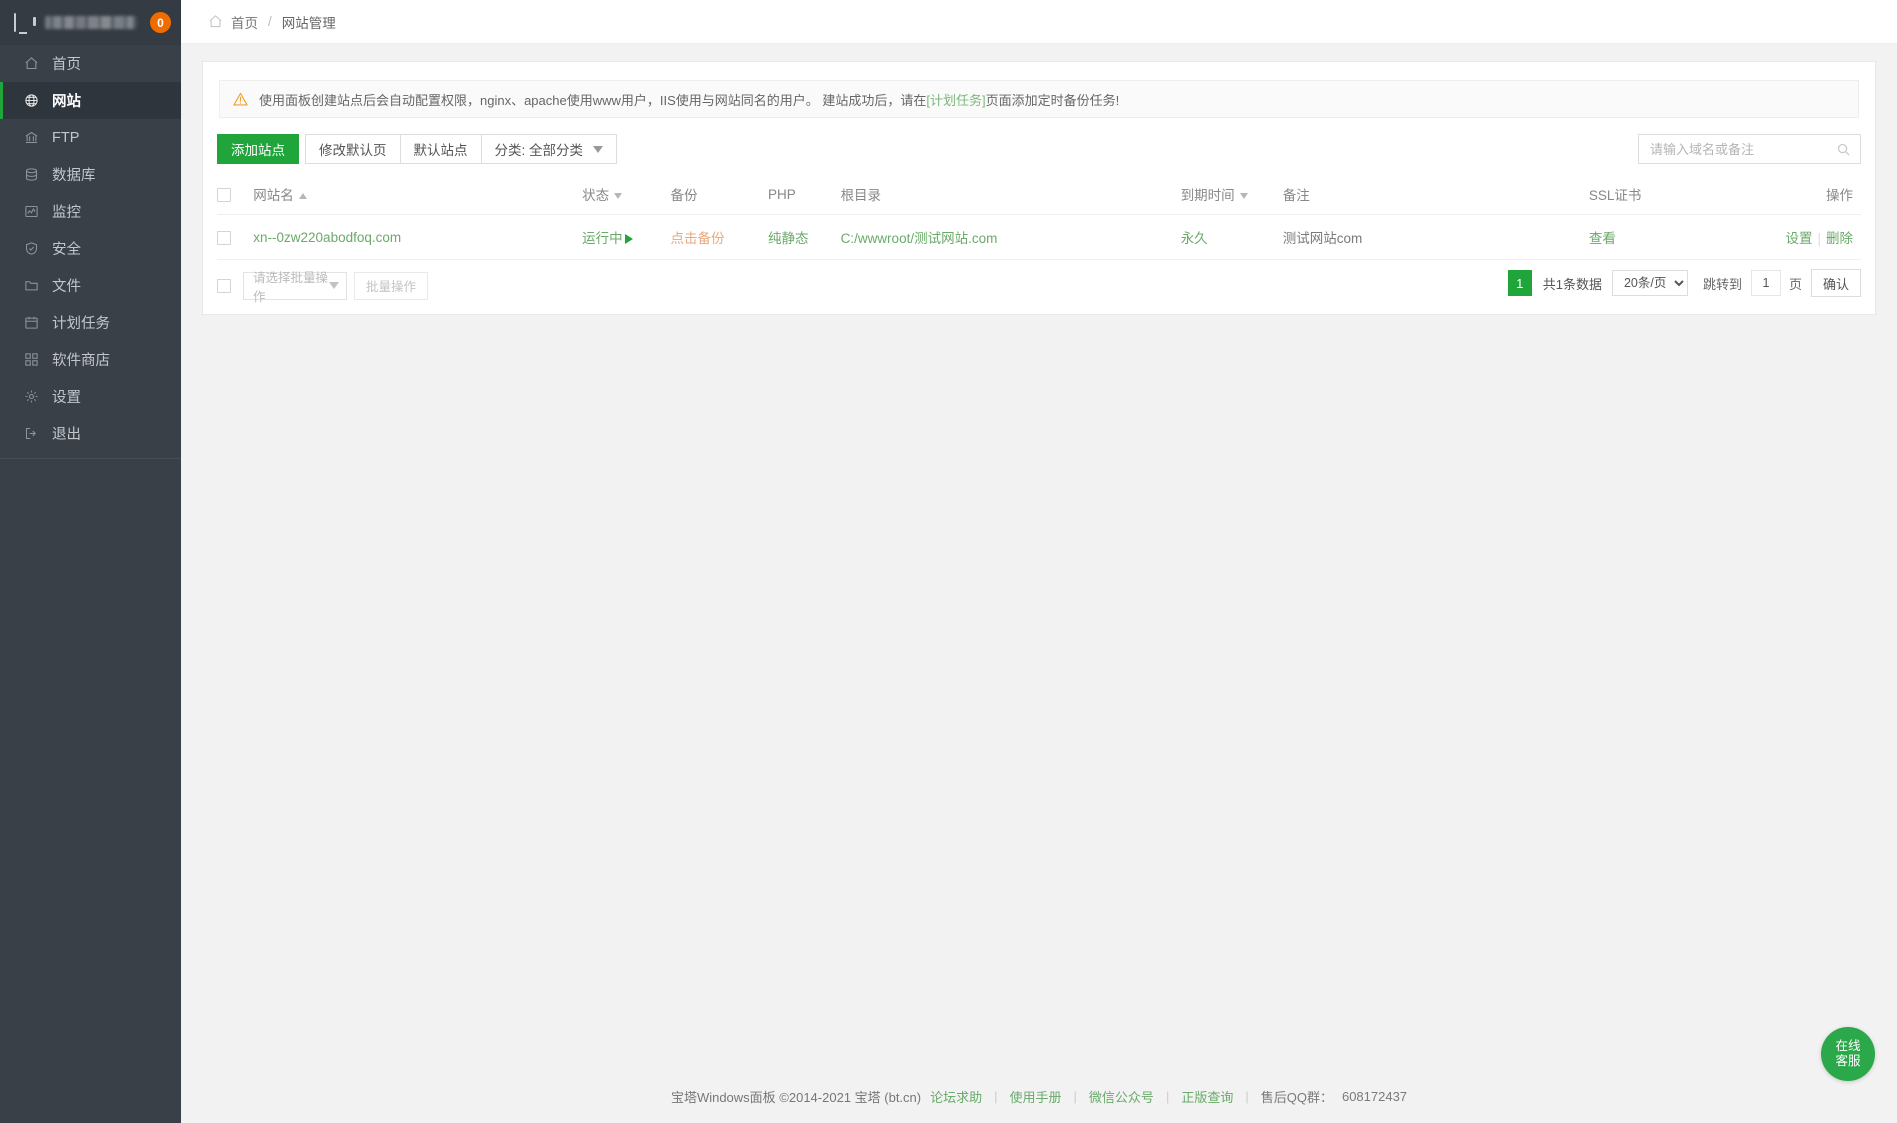 Image resolution: width=1897 pixels, height=1123 pixels. I want to click on sidebar-item-settings: 设置, so click(90, 396).